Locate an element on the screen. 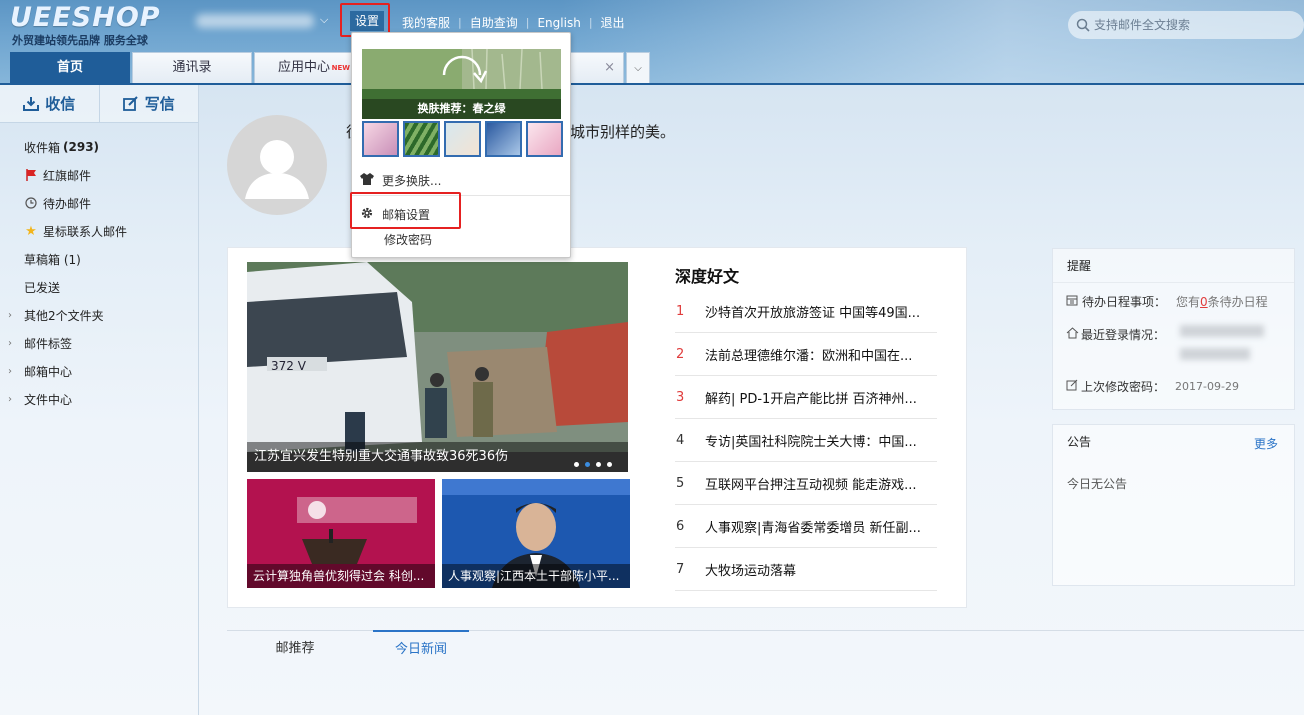  compose-label: 写信 is located at coordinates (159, 104).